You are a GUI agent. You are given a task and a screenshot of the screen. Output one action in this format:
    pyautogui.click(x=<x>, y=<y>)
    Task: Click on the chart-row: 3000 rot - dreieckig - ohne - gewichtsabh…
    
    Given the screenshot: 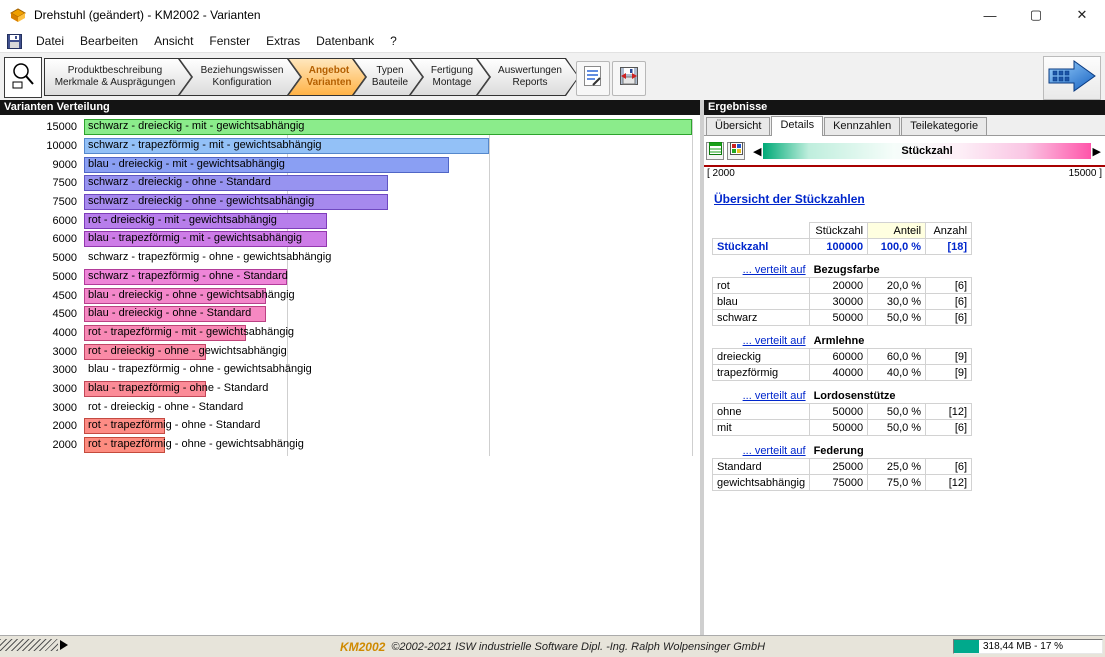 What is the action you would take?
    pyautogui.click(x=350, y=351)
    